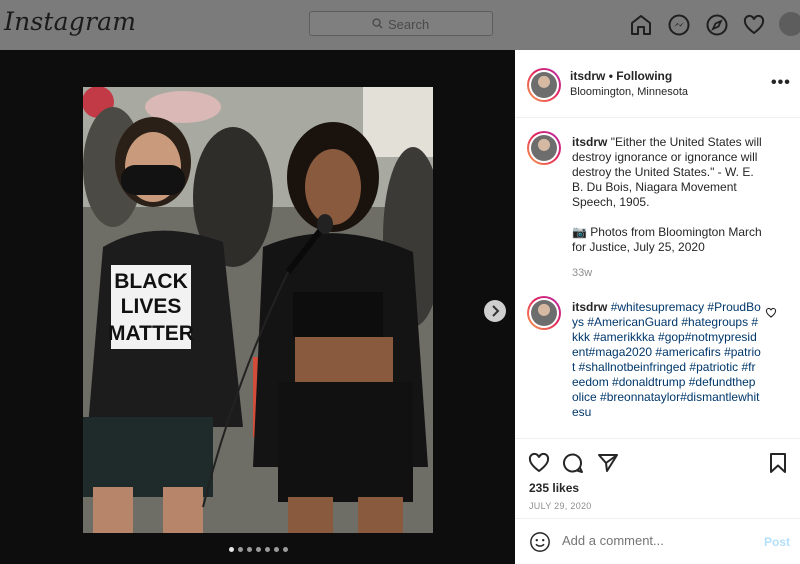 This screenshot has width=800, height=564. I want to click on location-link: Bloomington, Minnesota, so click(629, 92).